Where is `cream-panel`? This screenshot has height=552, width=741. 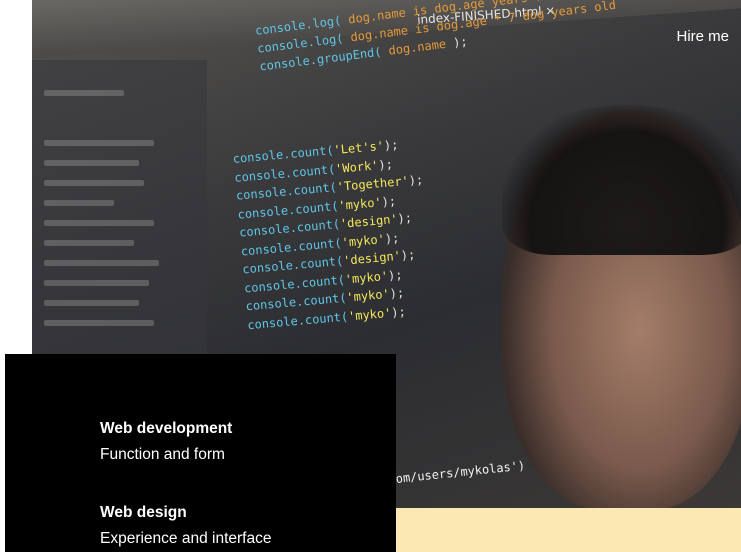
cream-panel is located at coordinates (568, 530).